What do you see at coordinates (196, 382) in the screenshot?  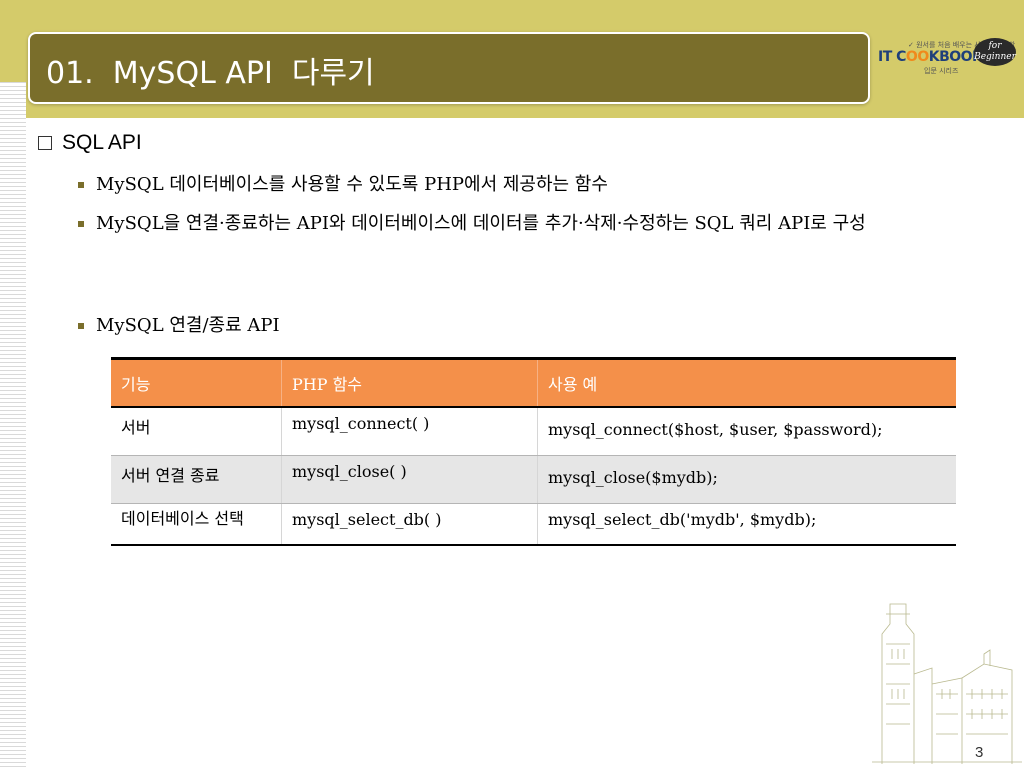 I see `column-header-function: 기능` at bounding box center [196, 382].